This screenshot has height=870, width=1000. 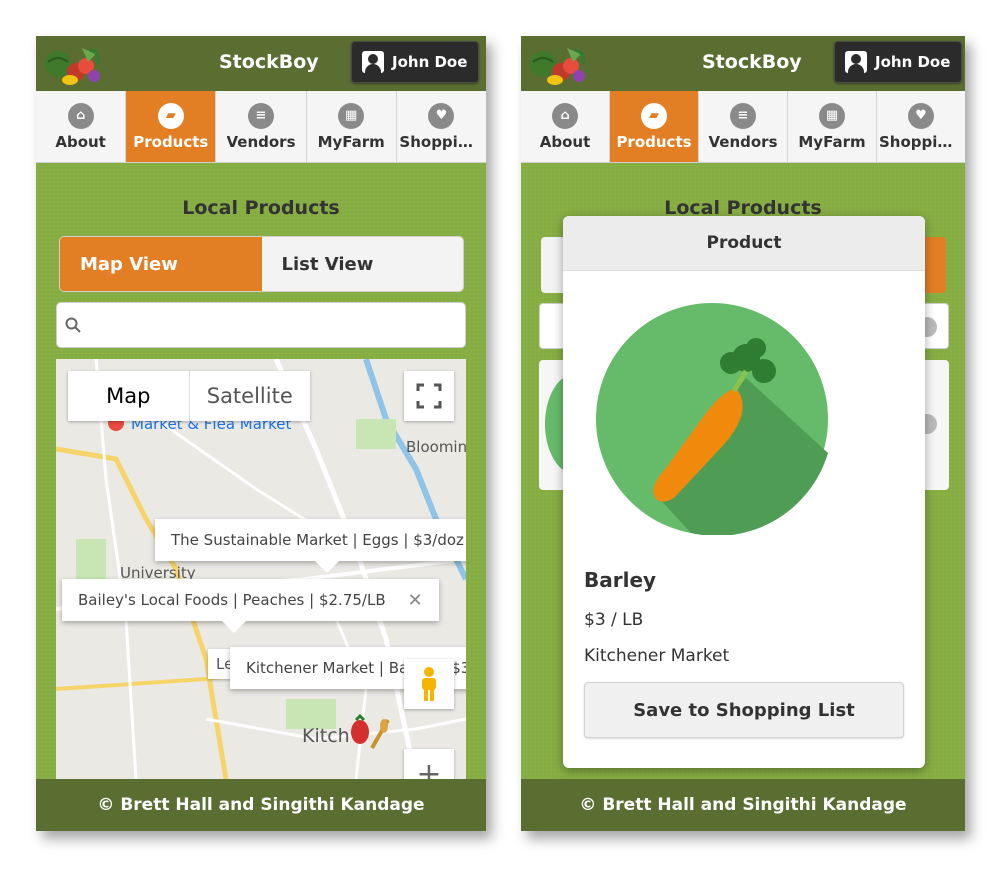 What do you see at coordinates (744, 243) in the screenshot?
I see `modal-header: Product` at bounding box center [744, 243].